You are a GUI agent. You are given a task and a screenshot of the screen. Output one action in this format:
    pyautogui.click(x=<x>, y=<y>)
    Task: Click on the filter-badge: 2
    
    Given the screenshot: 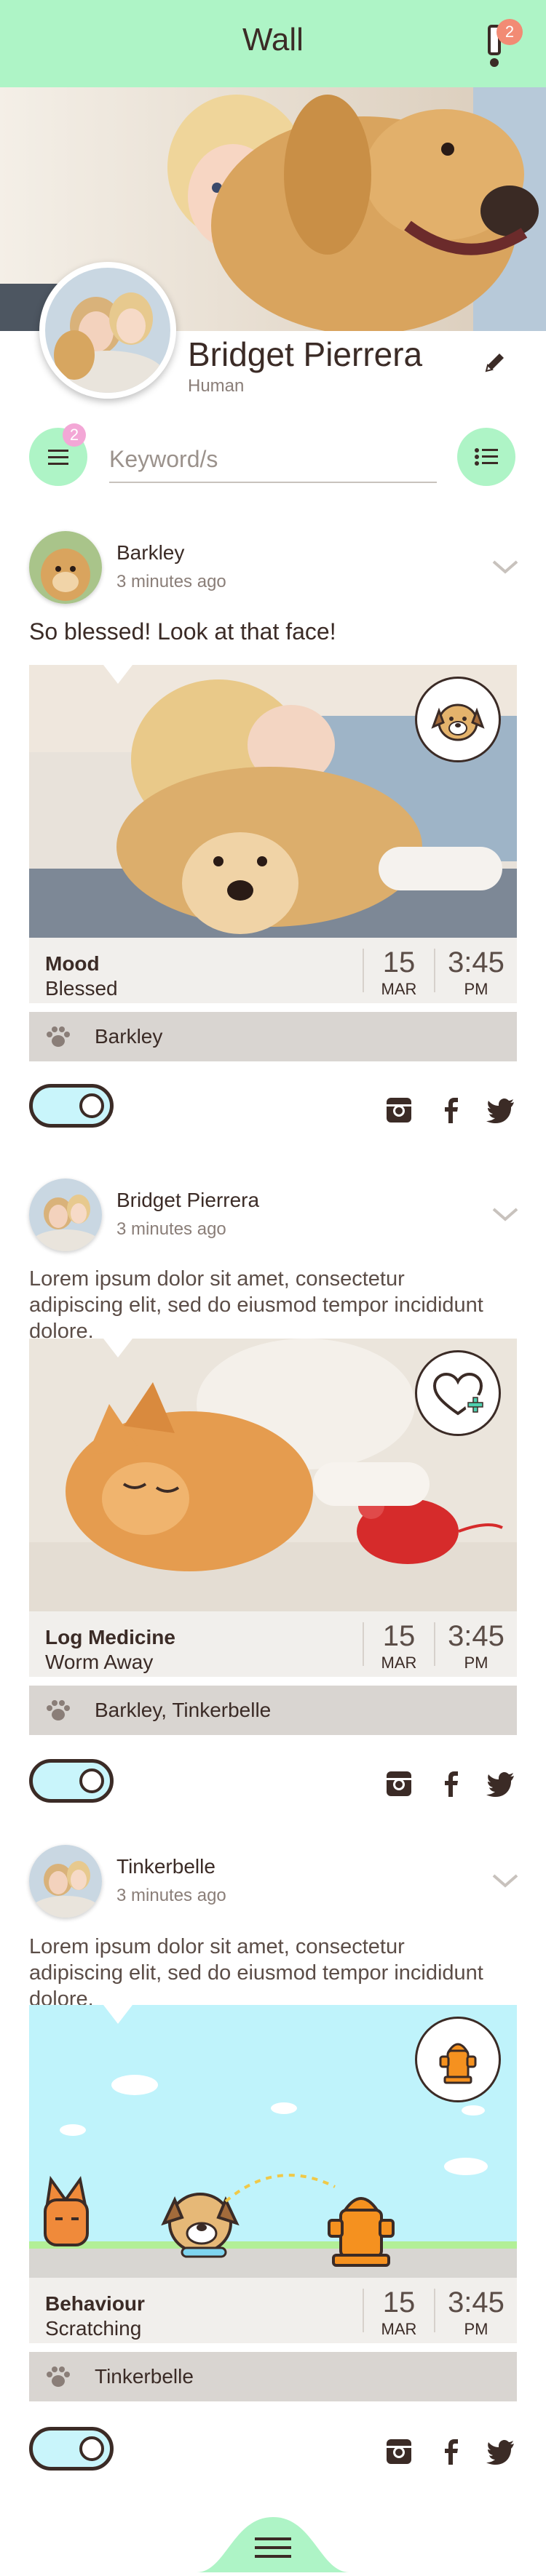 What is the action you would take?
    pyautogui.click(x=74, y=435)
    